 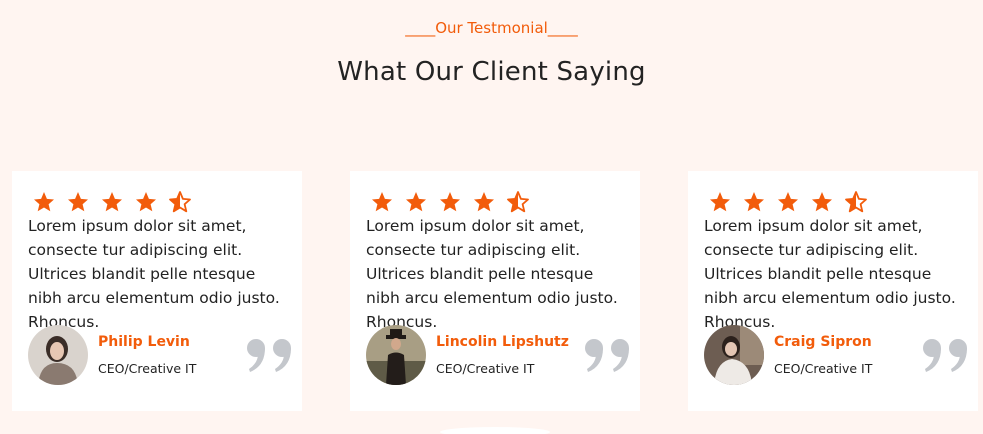 I want to click on client-name: Craig Sipron, so click(x=823, y=342).